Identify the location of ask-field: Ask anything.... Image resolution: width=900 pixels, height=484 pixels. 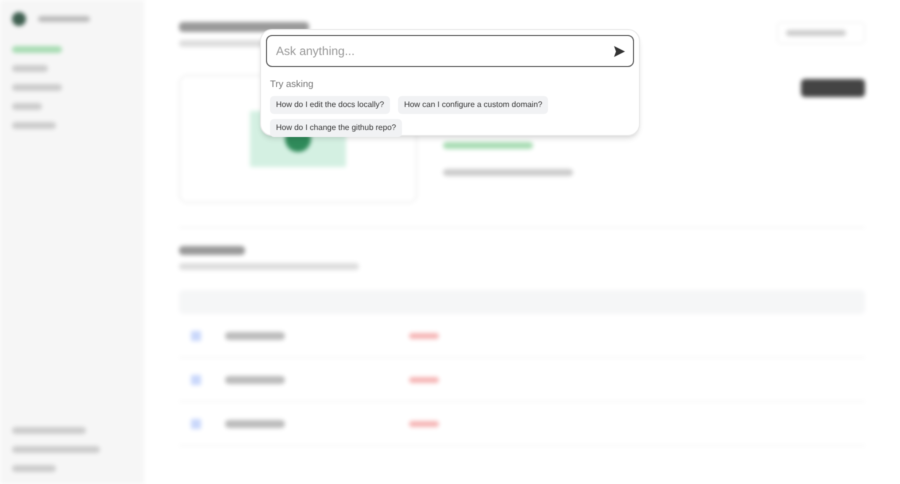
(450, 51).